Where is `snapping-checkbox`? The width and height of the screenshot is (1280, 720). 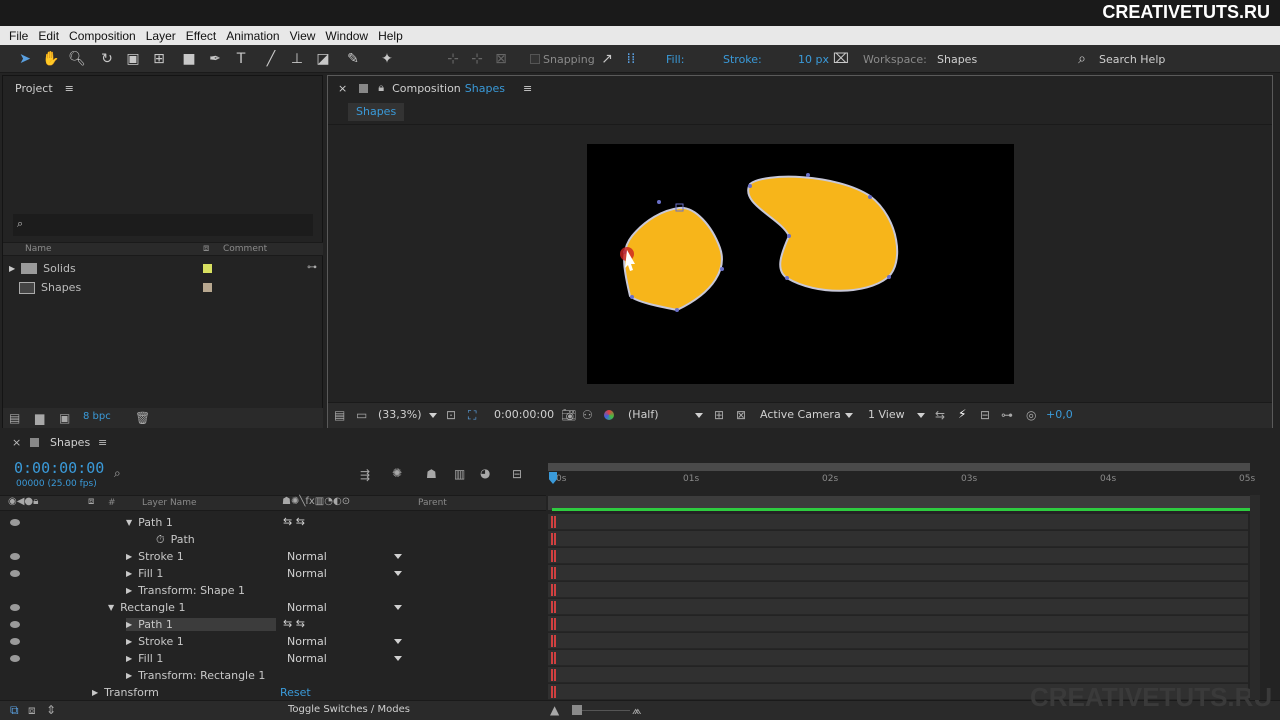 snapping-checkbox is located at coordinates (535, 59).